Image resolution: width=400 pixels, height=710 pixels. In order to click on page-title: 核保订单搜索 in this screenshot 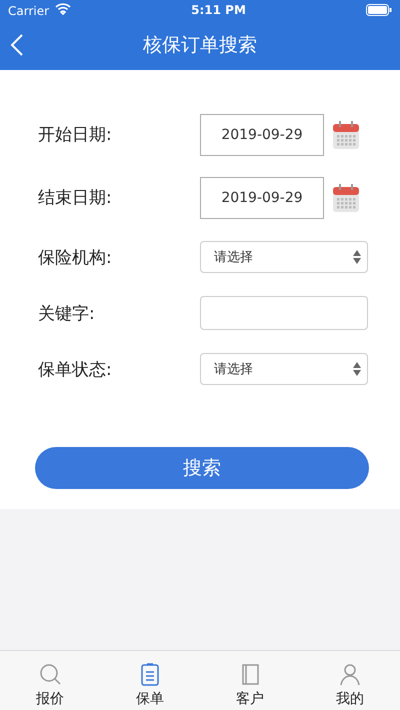, I will do `click(200, 45)`.